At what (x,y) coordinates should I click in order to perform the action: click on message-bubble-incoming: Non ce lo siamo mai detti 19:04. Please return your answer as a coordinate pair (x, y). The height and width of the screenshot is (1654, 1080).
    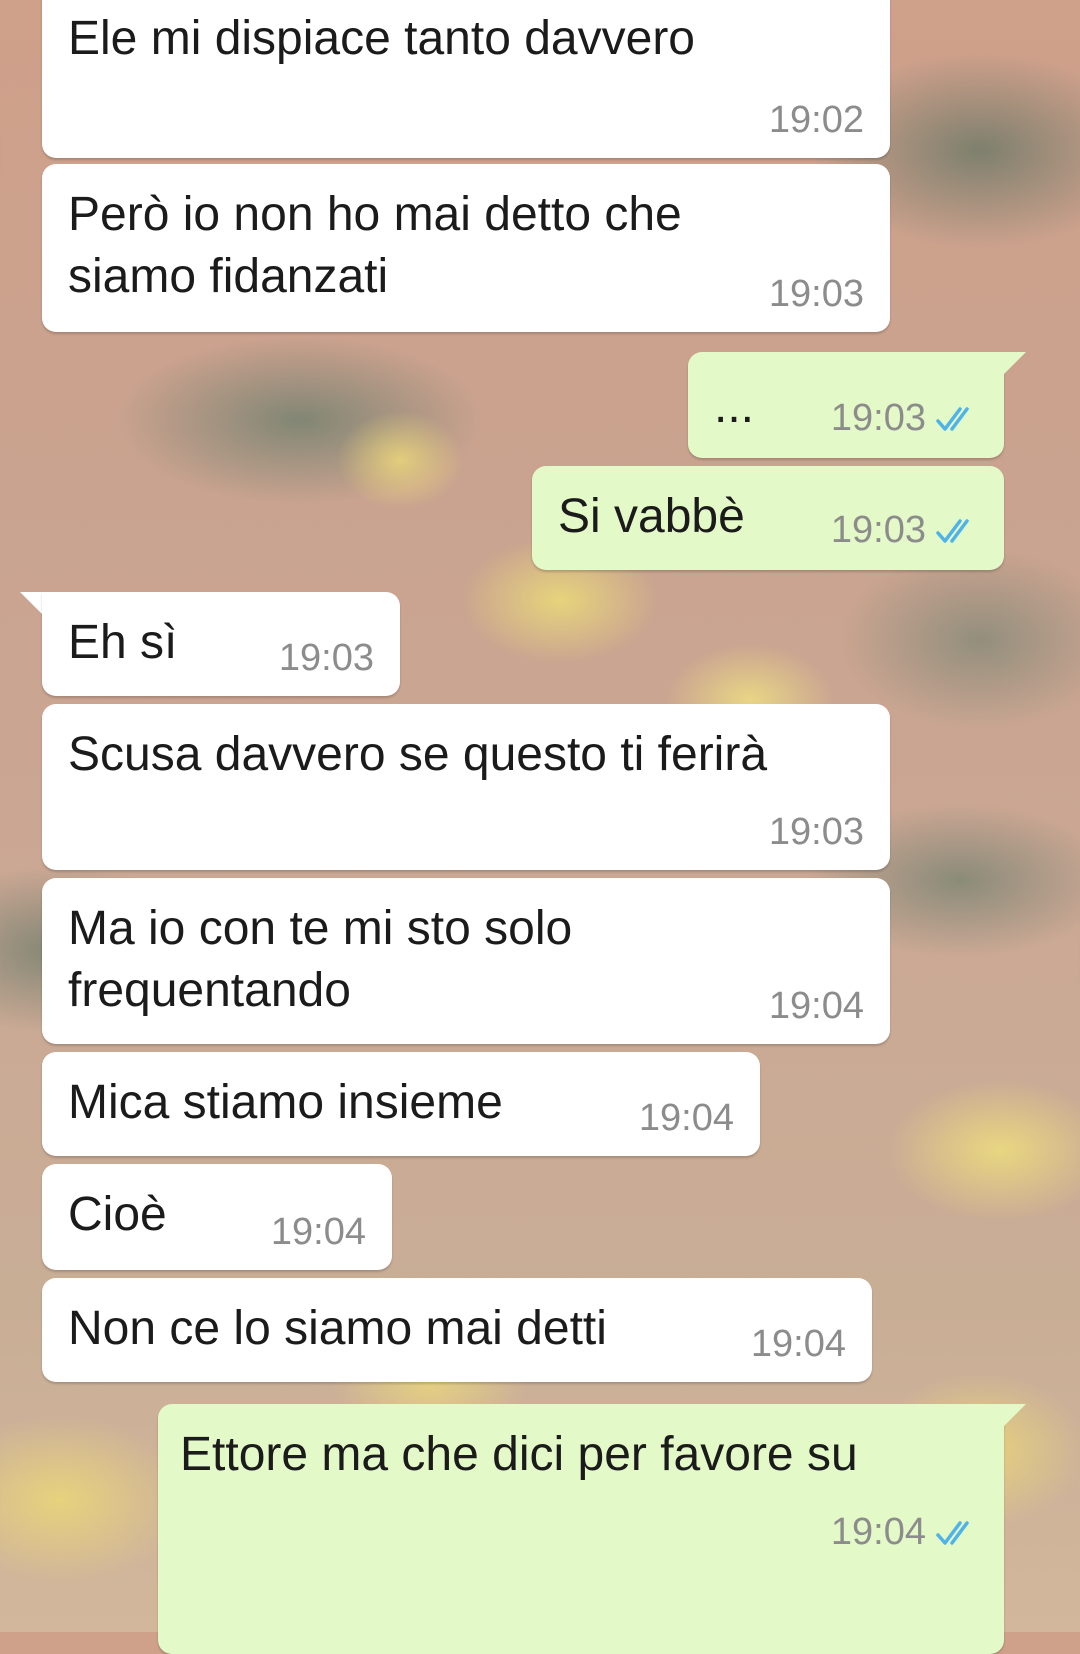
    Looking at the image, I should click on (457, 1330).